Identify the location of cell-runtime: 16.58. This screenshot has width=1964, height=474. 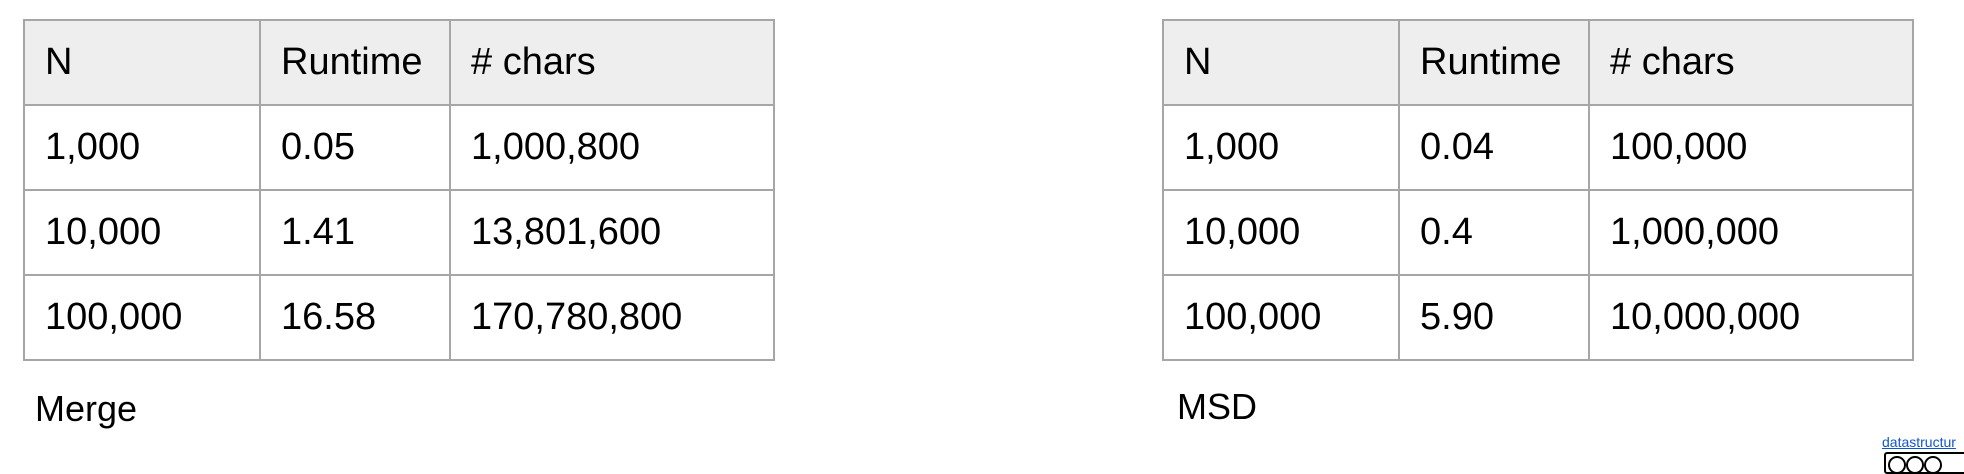
(355, 317).